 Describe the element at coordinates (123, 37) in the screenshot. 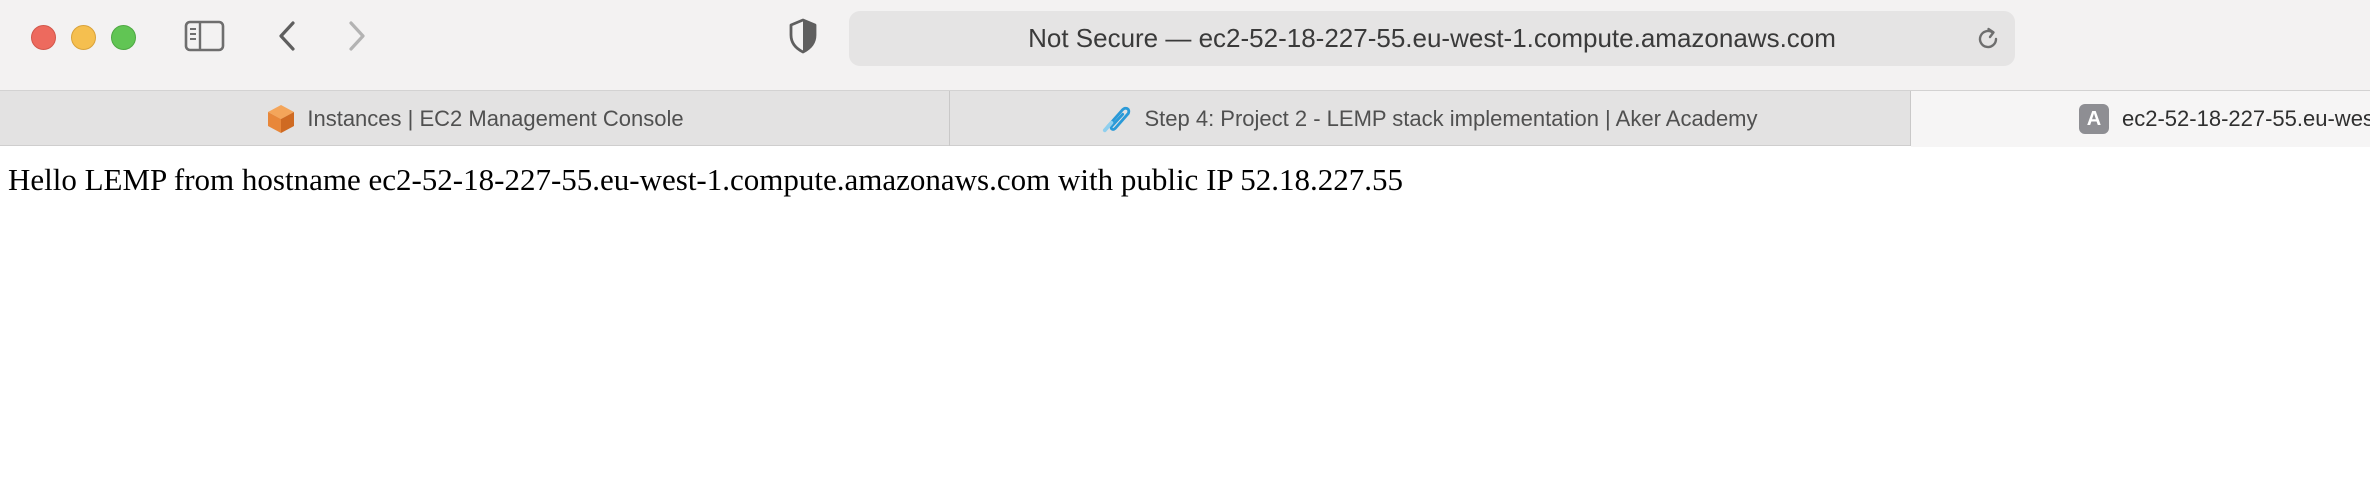

I see `maximize-window-button` at that location.